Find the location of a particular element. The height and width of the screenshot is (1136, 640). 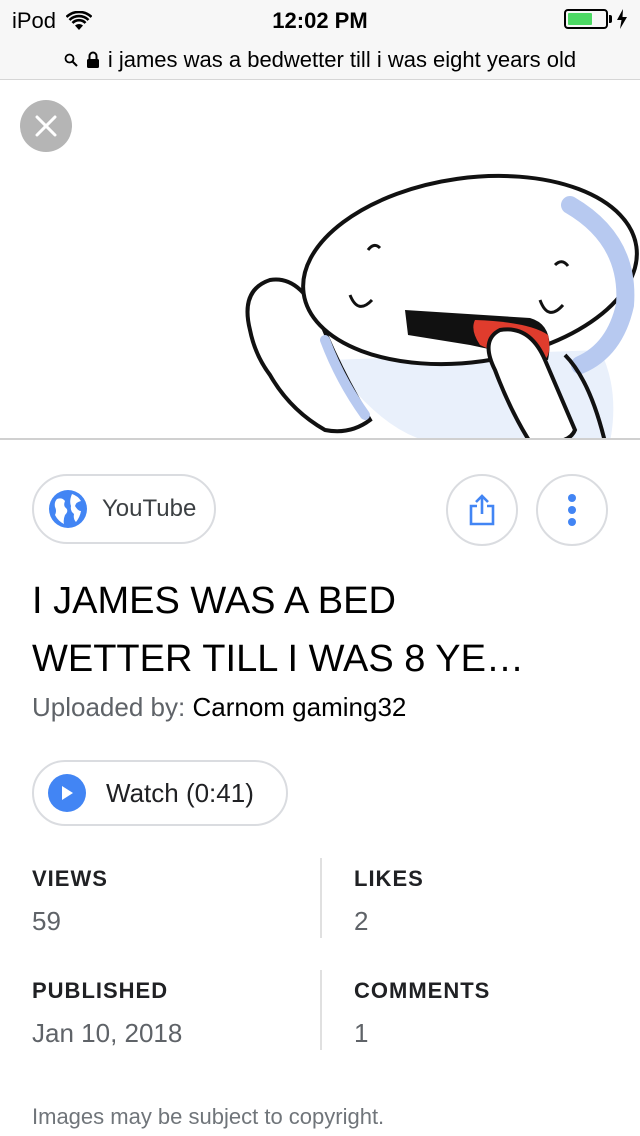

copyright-notice: Images may be subject to copyright. is located at coordinates (208, 1116).